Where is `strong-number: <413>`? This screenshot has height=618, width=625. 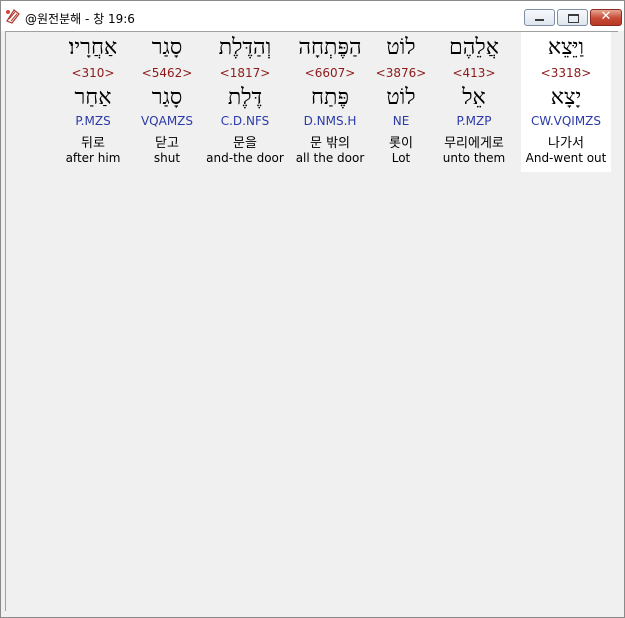 strong-number: <413> is located at coordinates (474, 73).